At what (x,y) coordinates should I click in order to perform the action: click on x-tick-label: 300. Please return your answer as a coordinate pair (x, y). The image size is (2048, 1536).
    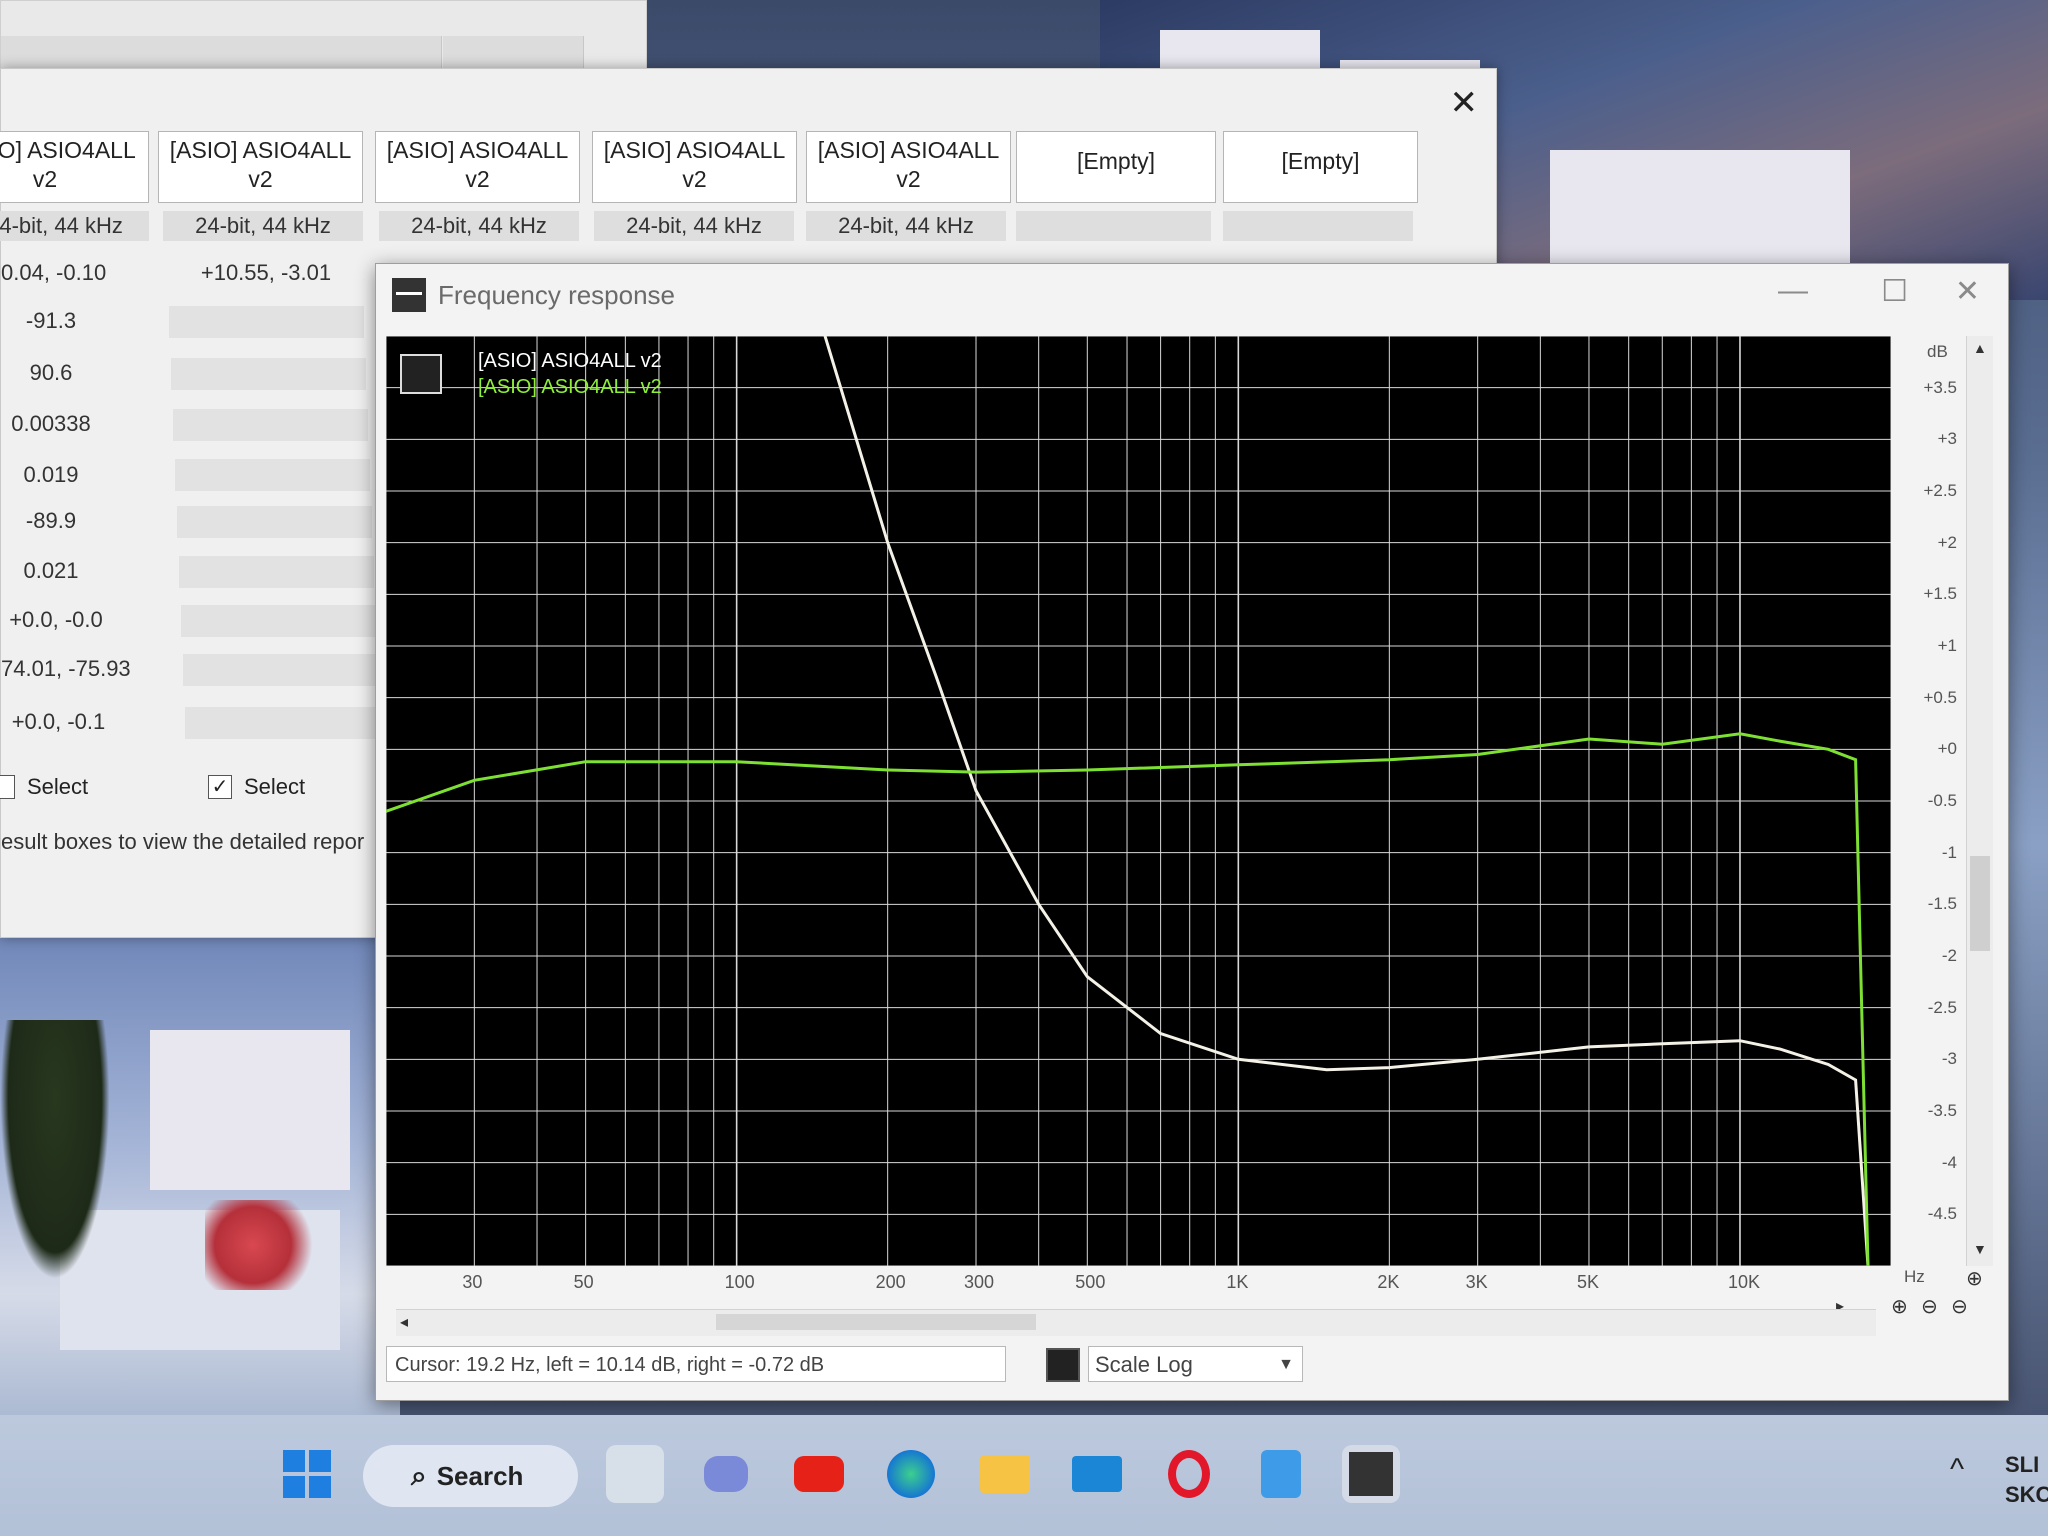
    Looking at the image, I should click on (979, 1282).